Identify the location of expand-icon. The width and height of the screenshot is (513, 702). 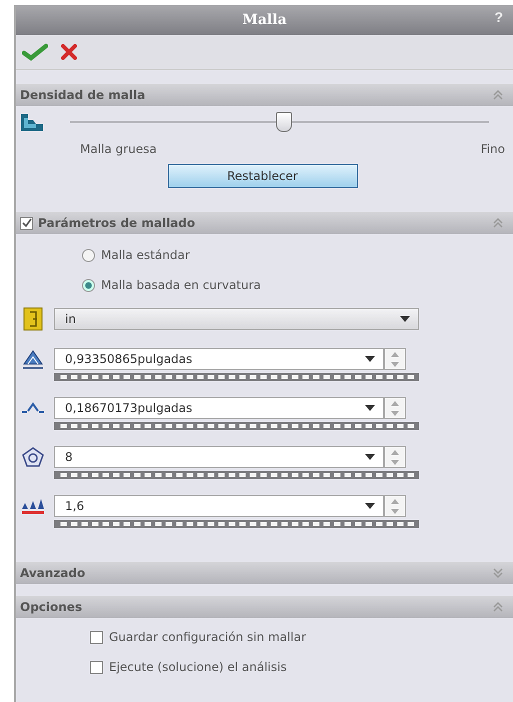
(498, 573).